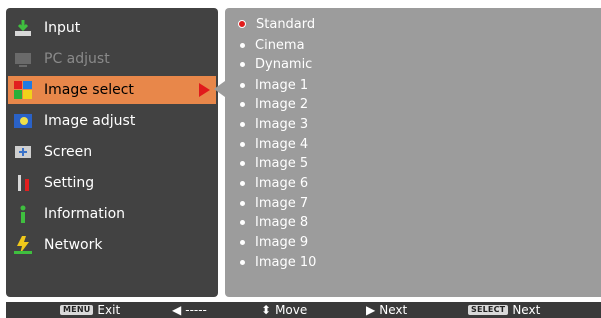  I want to click on option-image-6: Image 6, so click(273, 183).